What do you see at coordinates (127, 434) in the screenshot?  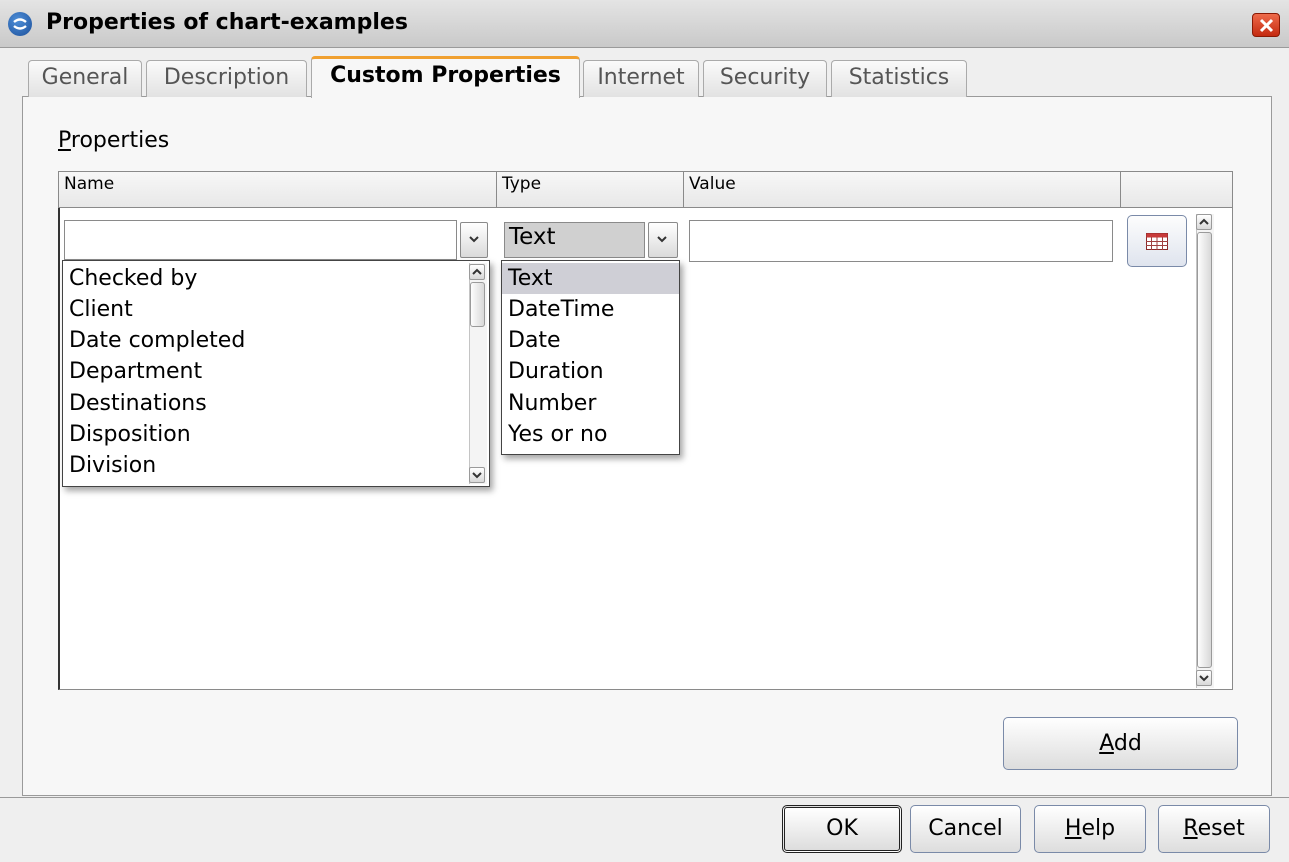 I see `name-option: Disposition` at bounding box center [127, 434].